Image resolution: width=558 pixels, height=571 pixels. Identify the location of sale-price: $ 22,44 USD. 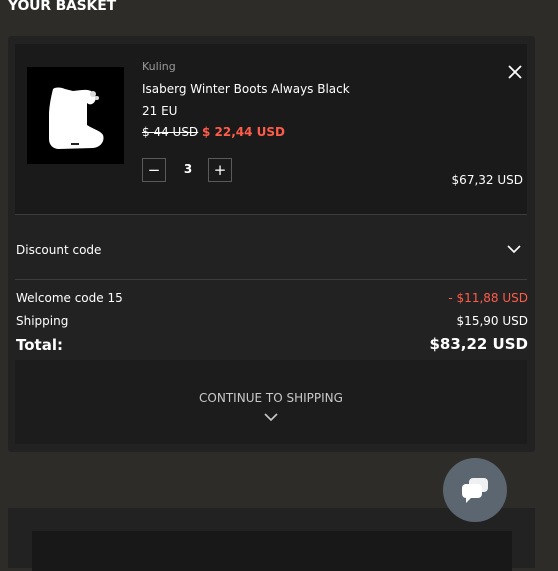
(244, 132).